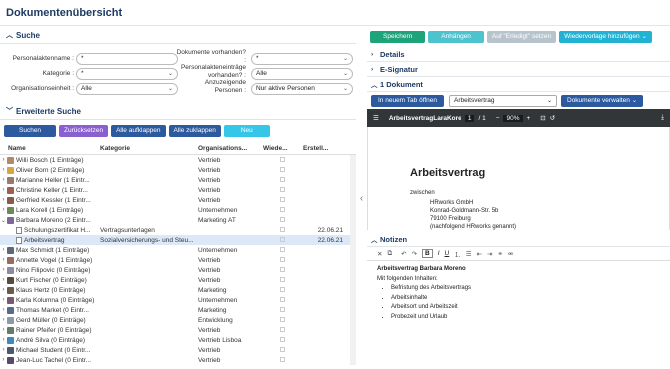  What do you see at coordinates (469, 118) in the screenshot?
I see `pdf-page-input: 1` at bounding box center [469, 118].